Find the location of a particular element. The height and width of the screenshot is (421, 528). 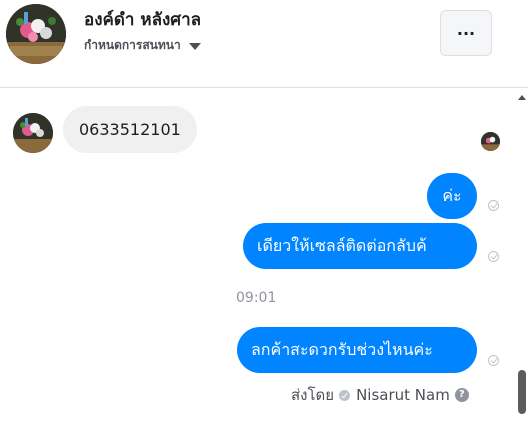

message-text: 0633512101 is located at coordinates (130, 129).